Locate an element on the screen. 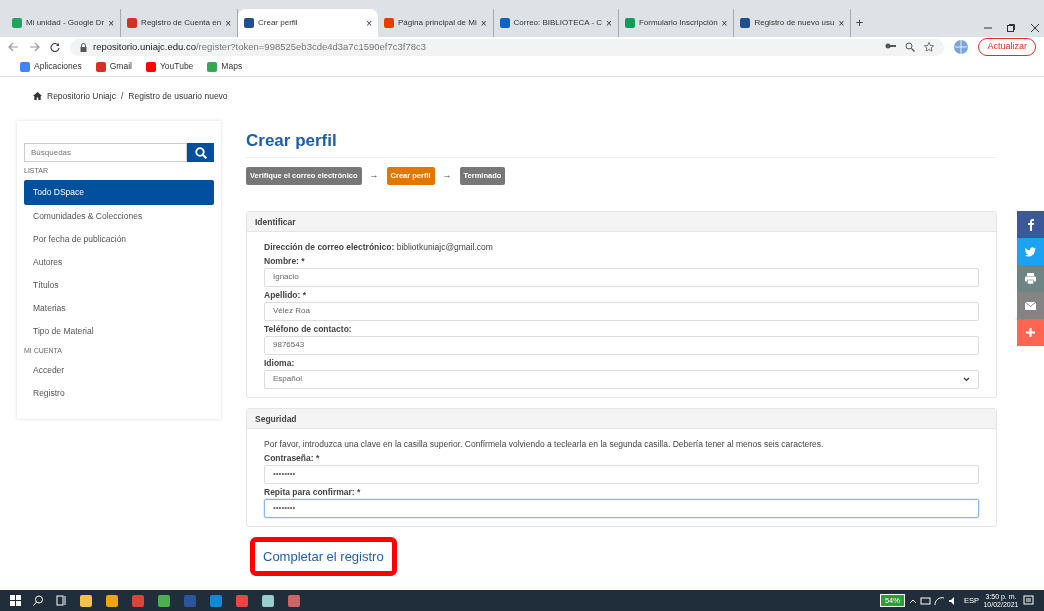  email-icon is located at coordinates (1030, 305).